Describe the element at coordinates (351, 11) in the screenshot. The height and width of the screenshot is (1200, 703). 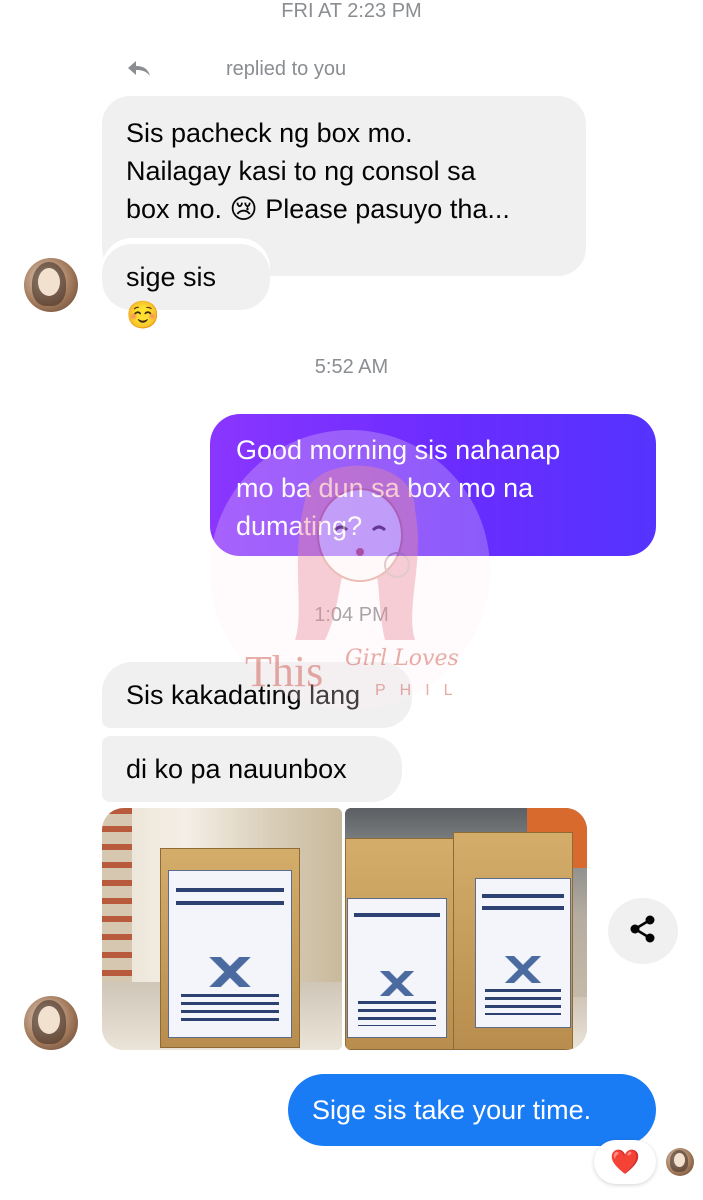
I see `timestamp-friday: FRI AT 2:23 PM` at that location.